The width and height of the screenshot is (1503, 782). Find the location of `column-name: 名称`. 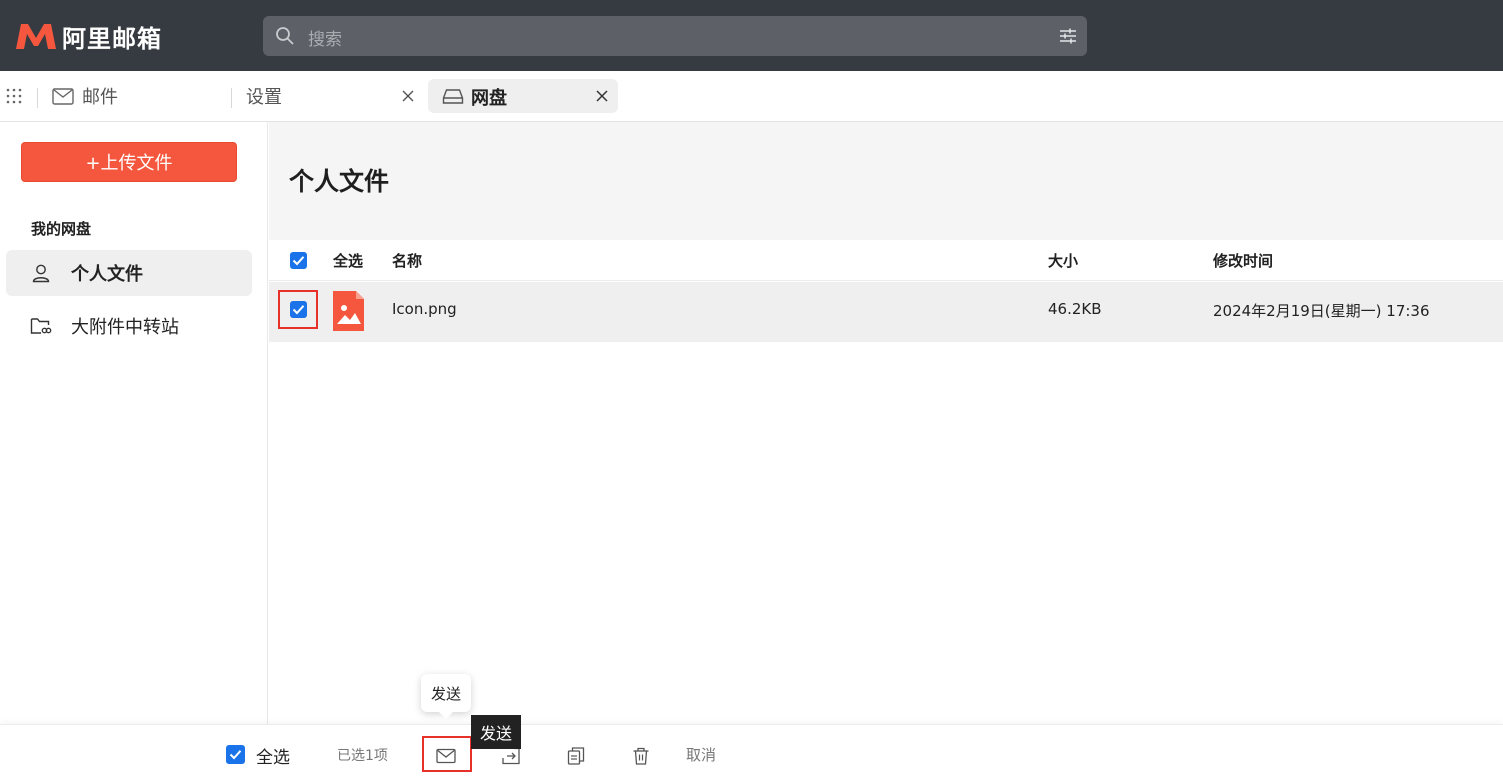

column-name: 名称 is located at coordinates (407, 260).